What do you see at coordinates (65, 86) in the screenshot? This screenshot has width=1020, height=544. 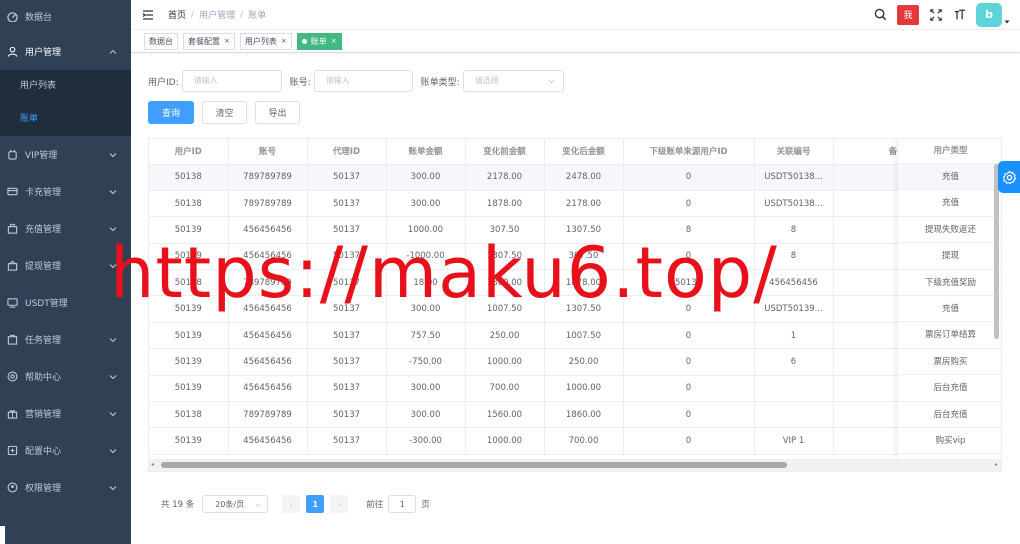 I see `sidebar-subitem-user-list: 用户列表` at bounding box center [65, 86].